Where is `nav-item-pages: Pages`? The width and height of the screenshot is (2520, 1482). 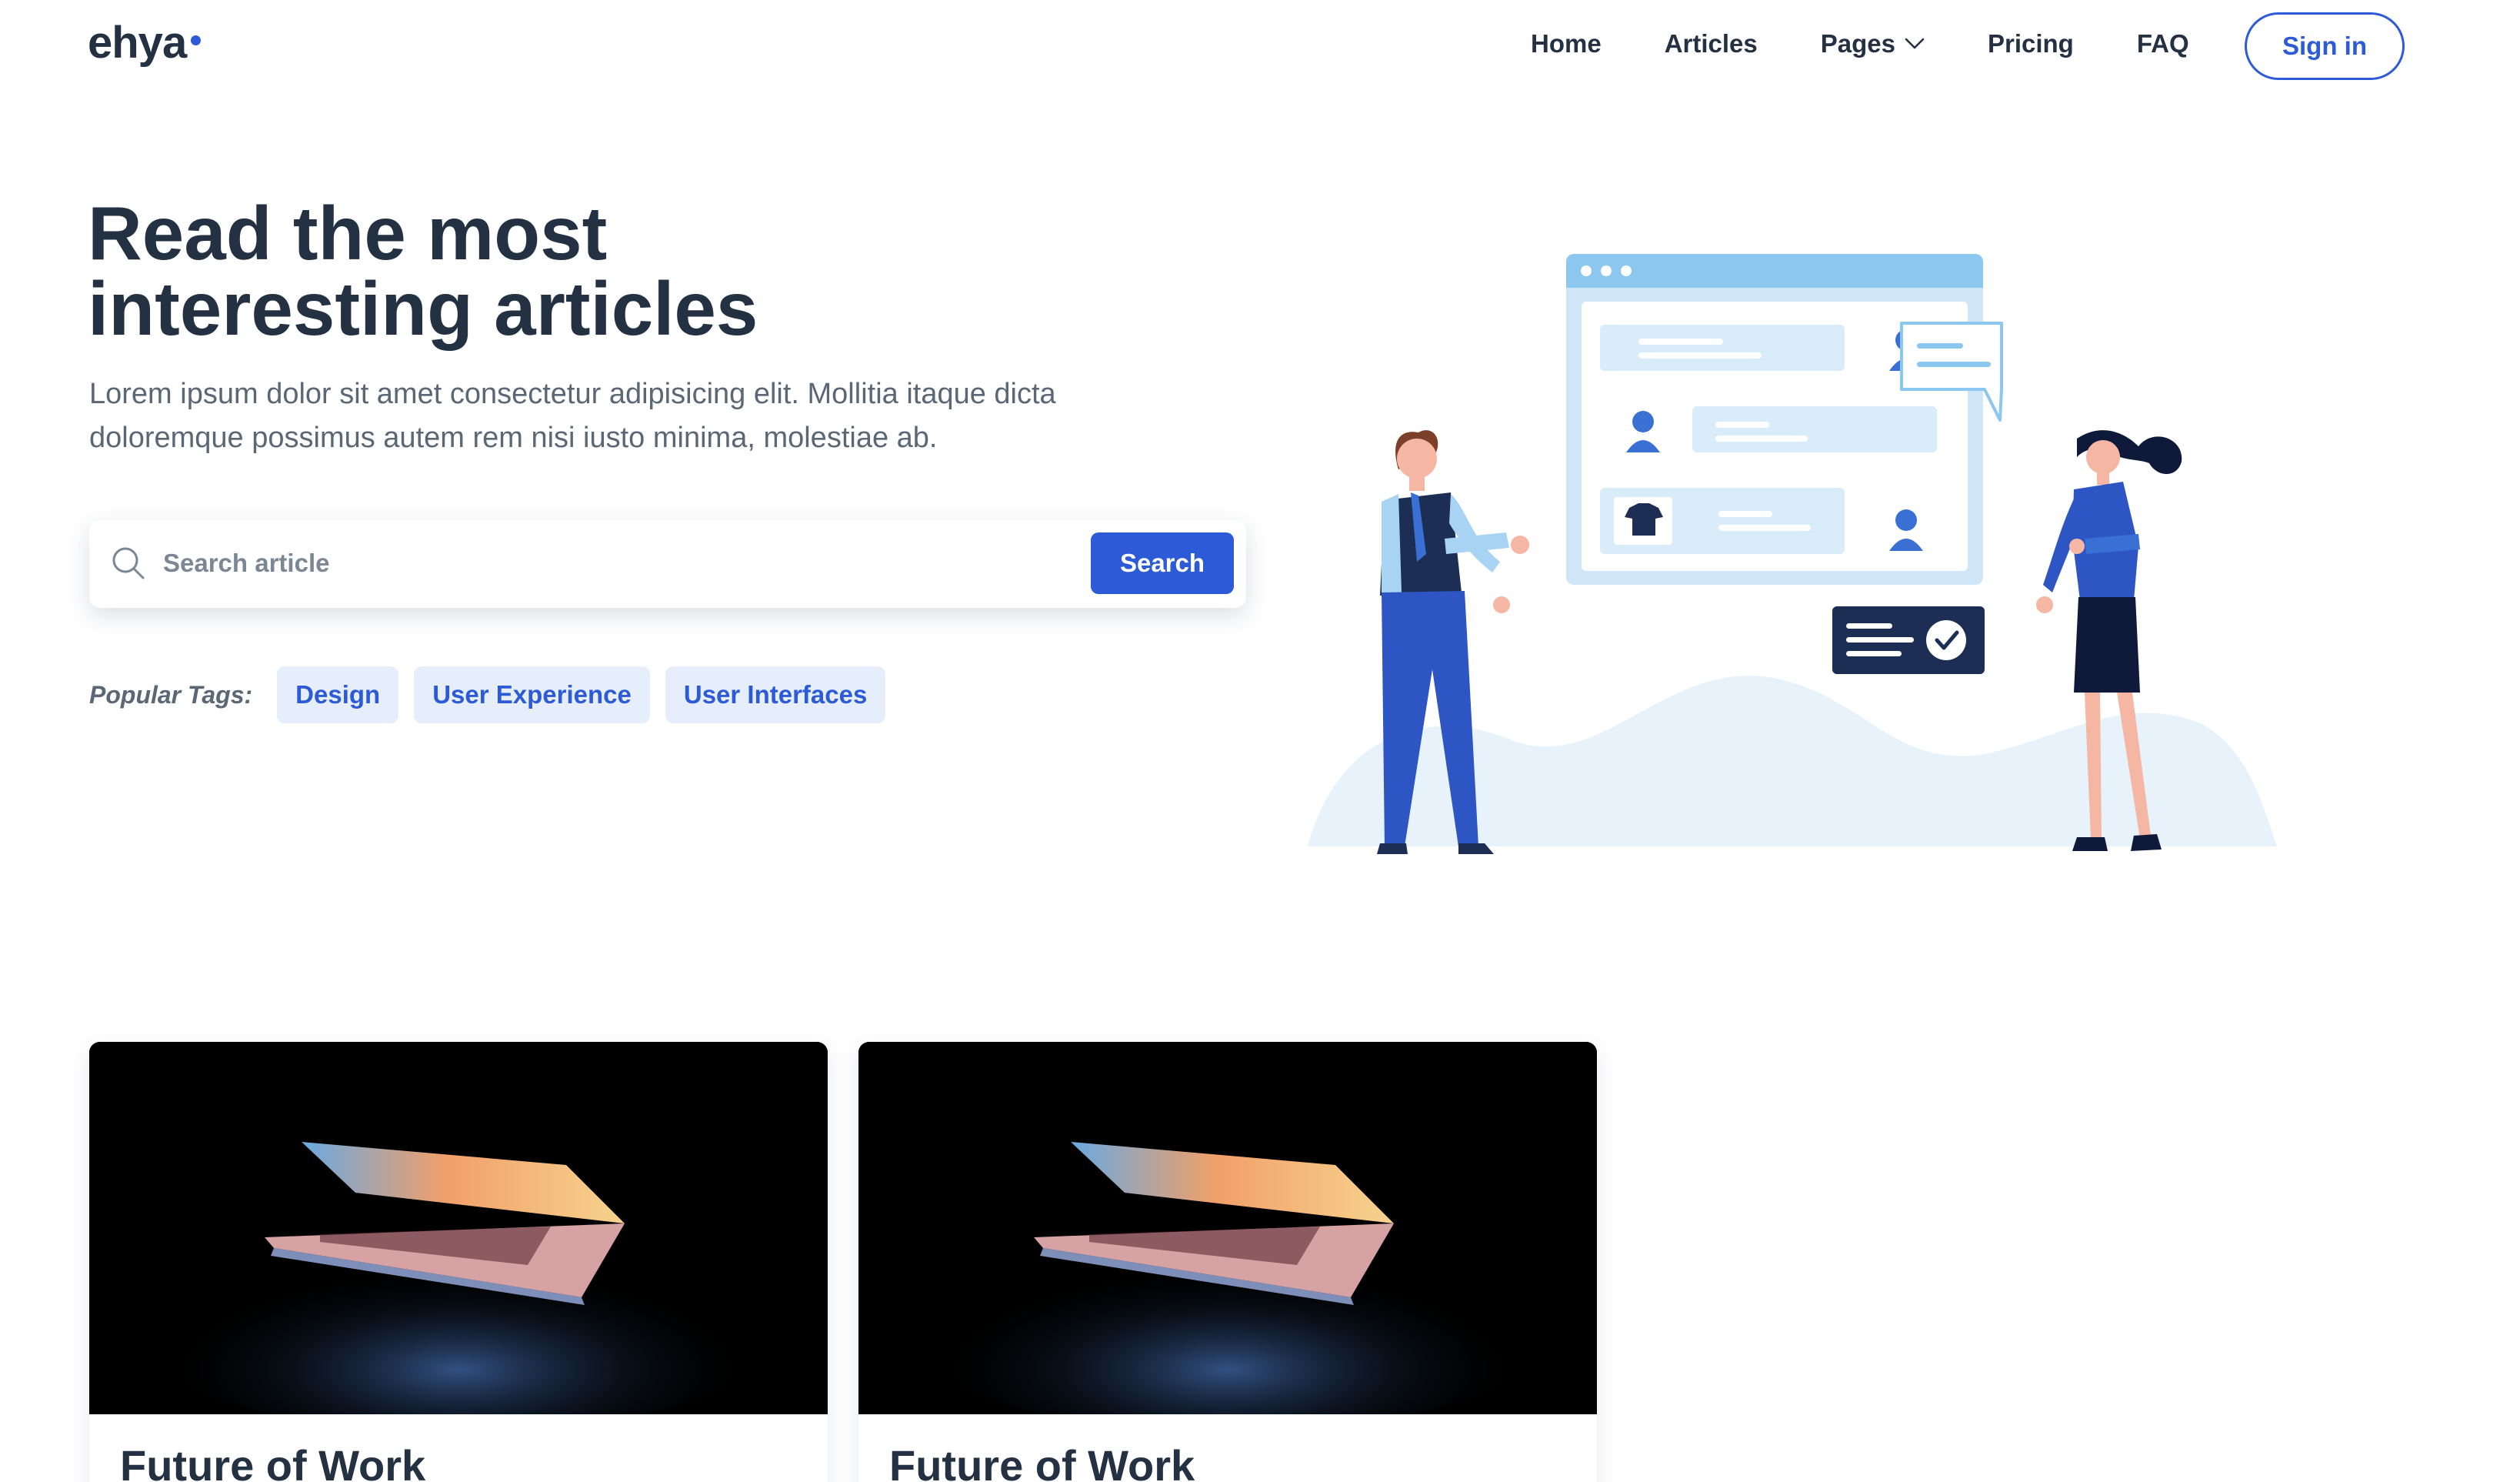 nav-item-pages: Pages is located at coordinates (1873, 43).